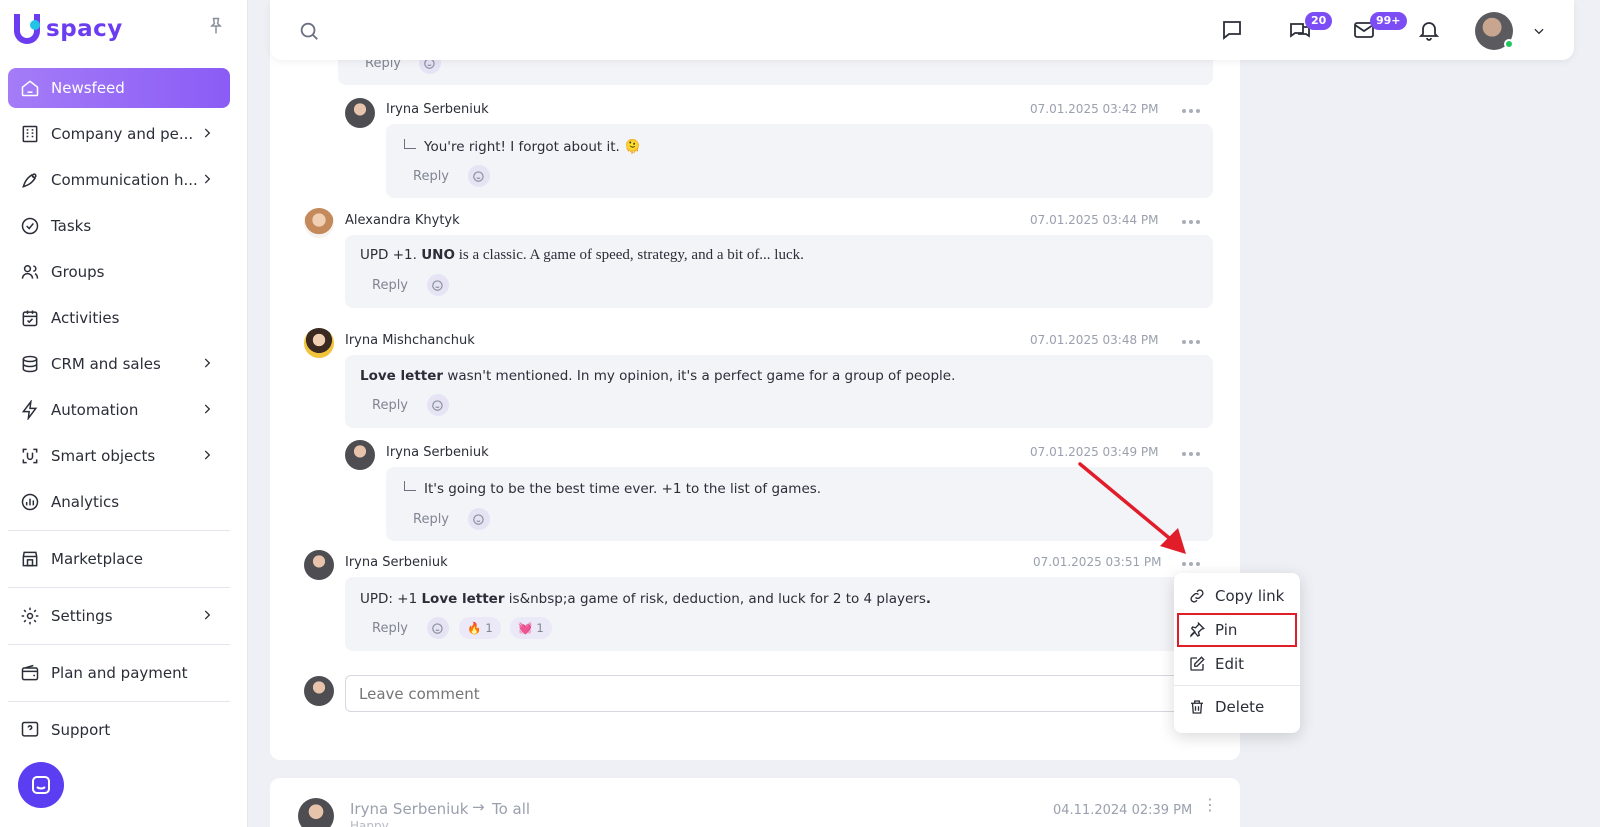 This screenshot has width=1600, height=827. What do you see at coordinates (30, 616) in the screenshot?
I see `gear-icon` at bounding box center [30, 616].